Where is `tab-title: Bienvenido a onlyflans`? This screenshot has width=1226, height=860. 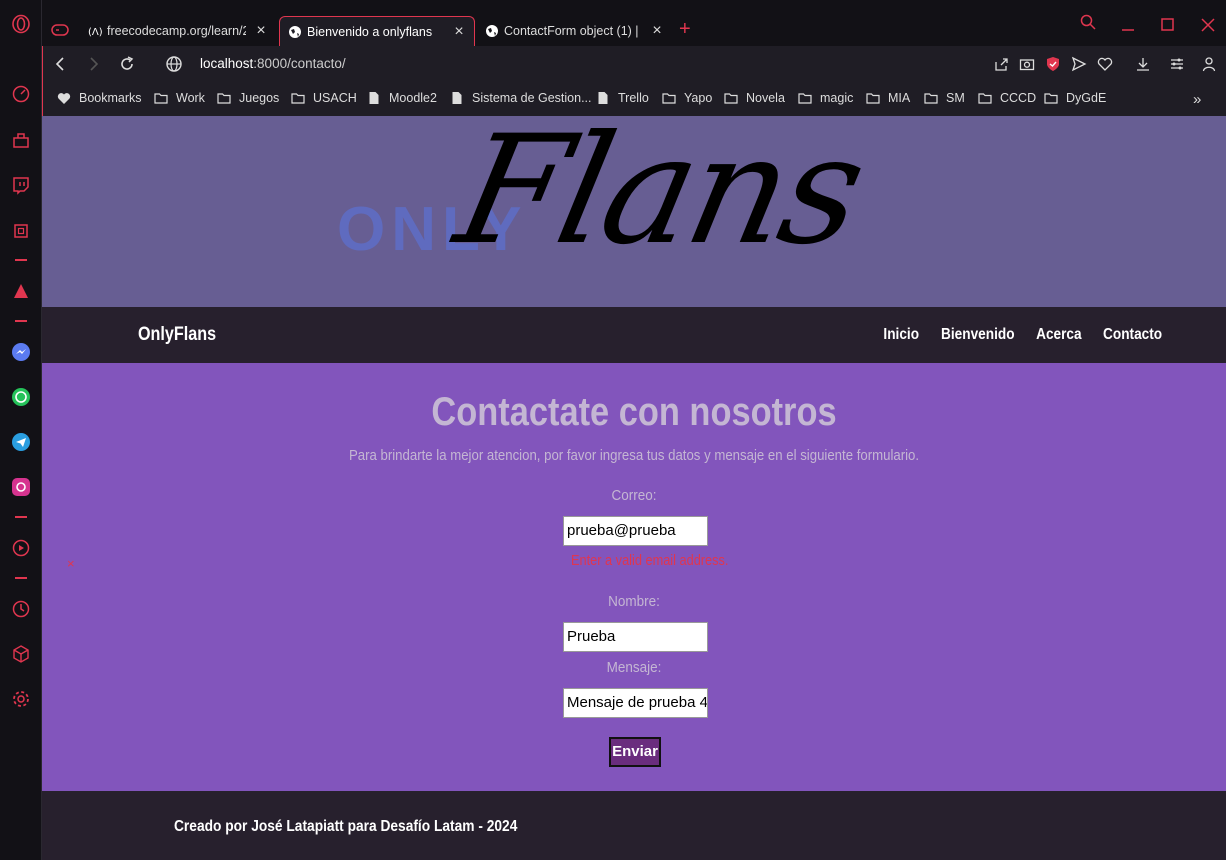 tab-title: Bienvenido a onlyflans is located at coordinates (370, 31).